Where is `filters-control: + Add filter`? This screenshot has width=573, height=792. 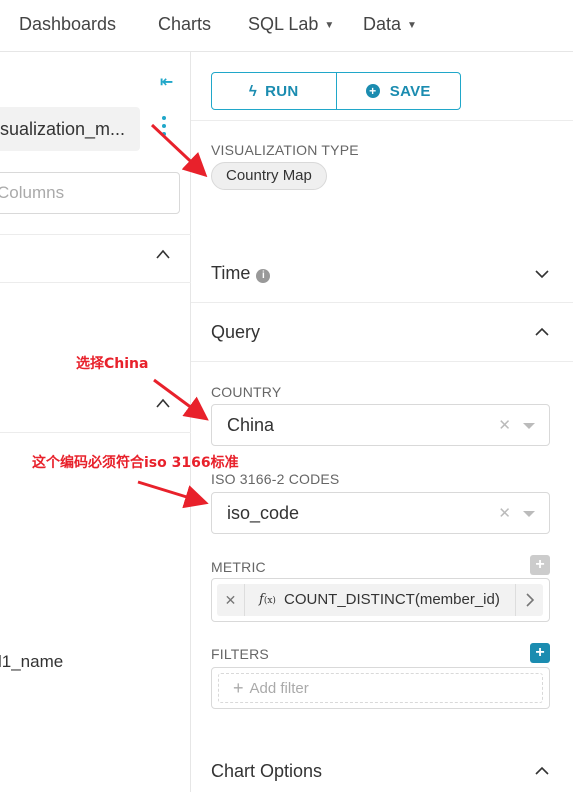
filters-control: + Add filter is located at coordinates (380, 688).